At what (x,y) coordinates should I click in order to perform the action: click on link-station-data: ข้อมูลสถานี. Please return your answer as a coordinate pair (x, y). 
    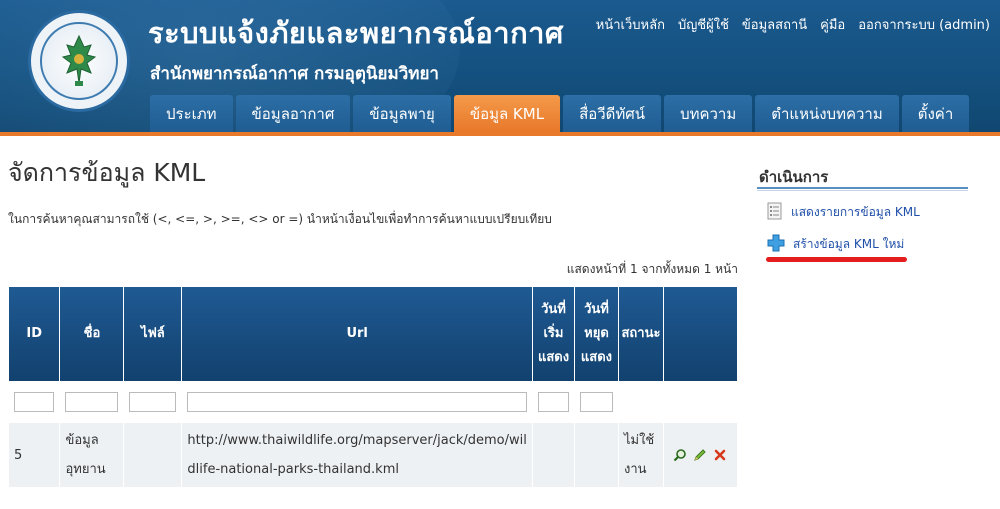
    Looking at the image, I should click on (774, 24).